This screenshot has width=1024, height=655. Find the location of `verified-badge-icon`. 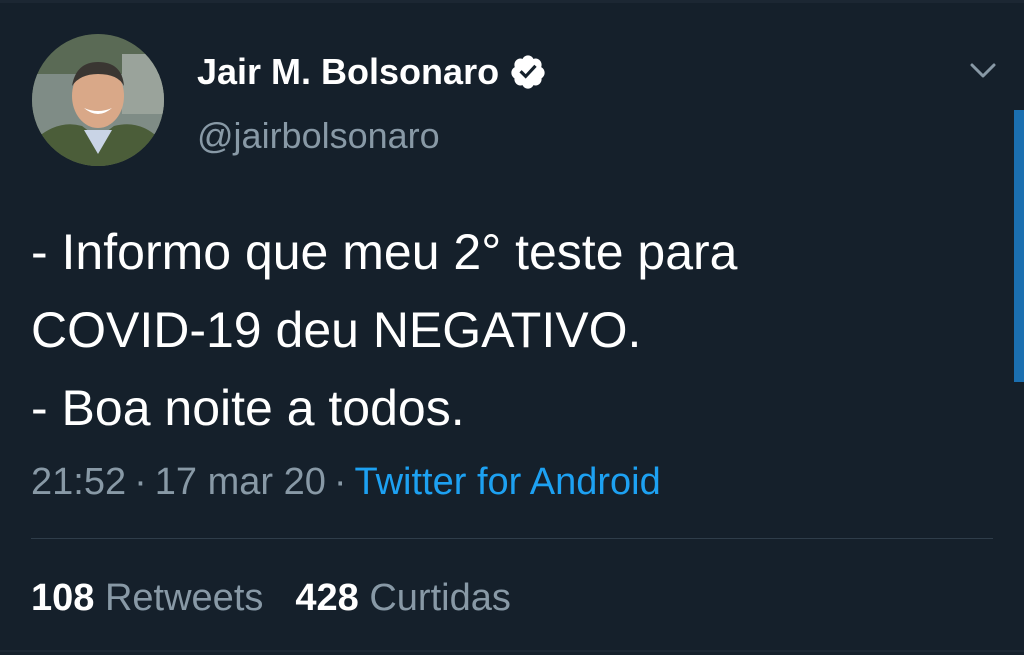

verified-badge-icon is located at coordinates (528, 72).